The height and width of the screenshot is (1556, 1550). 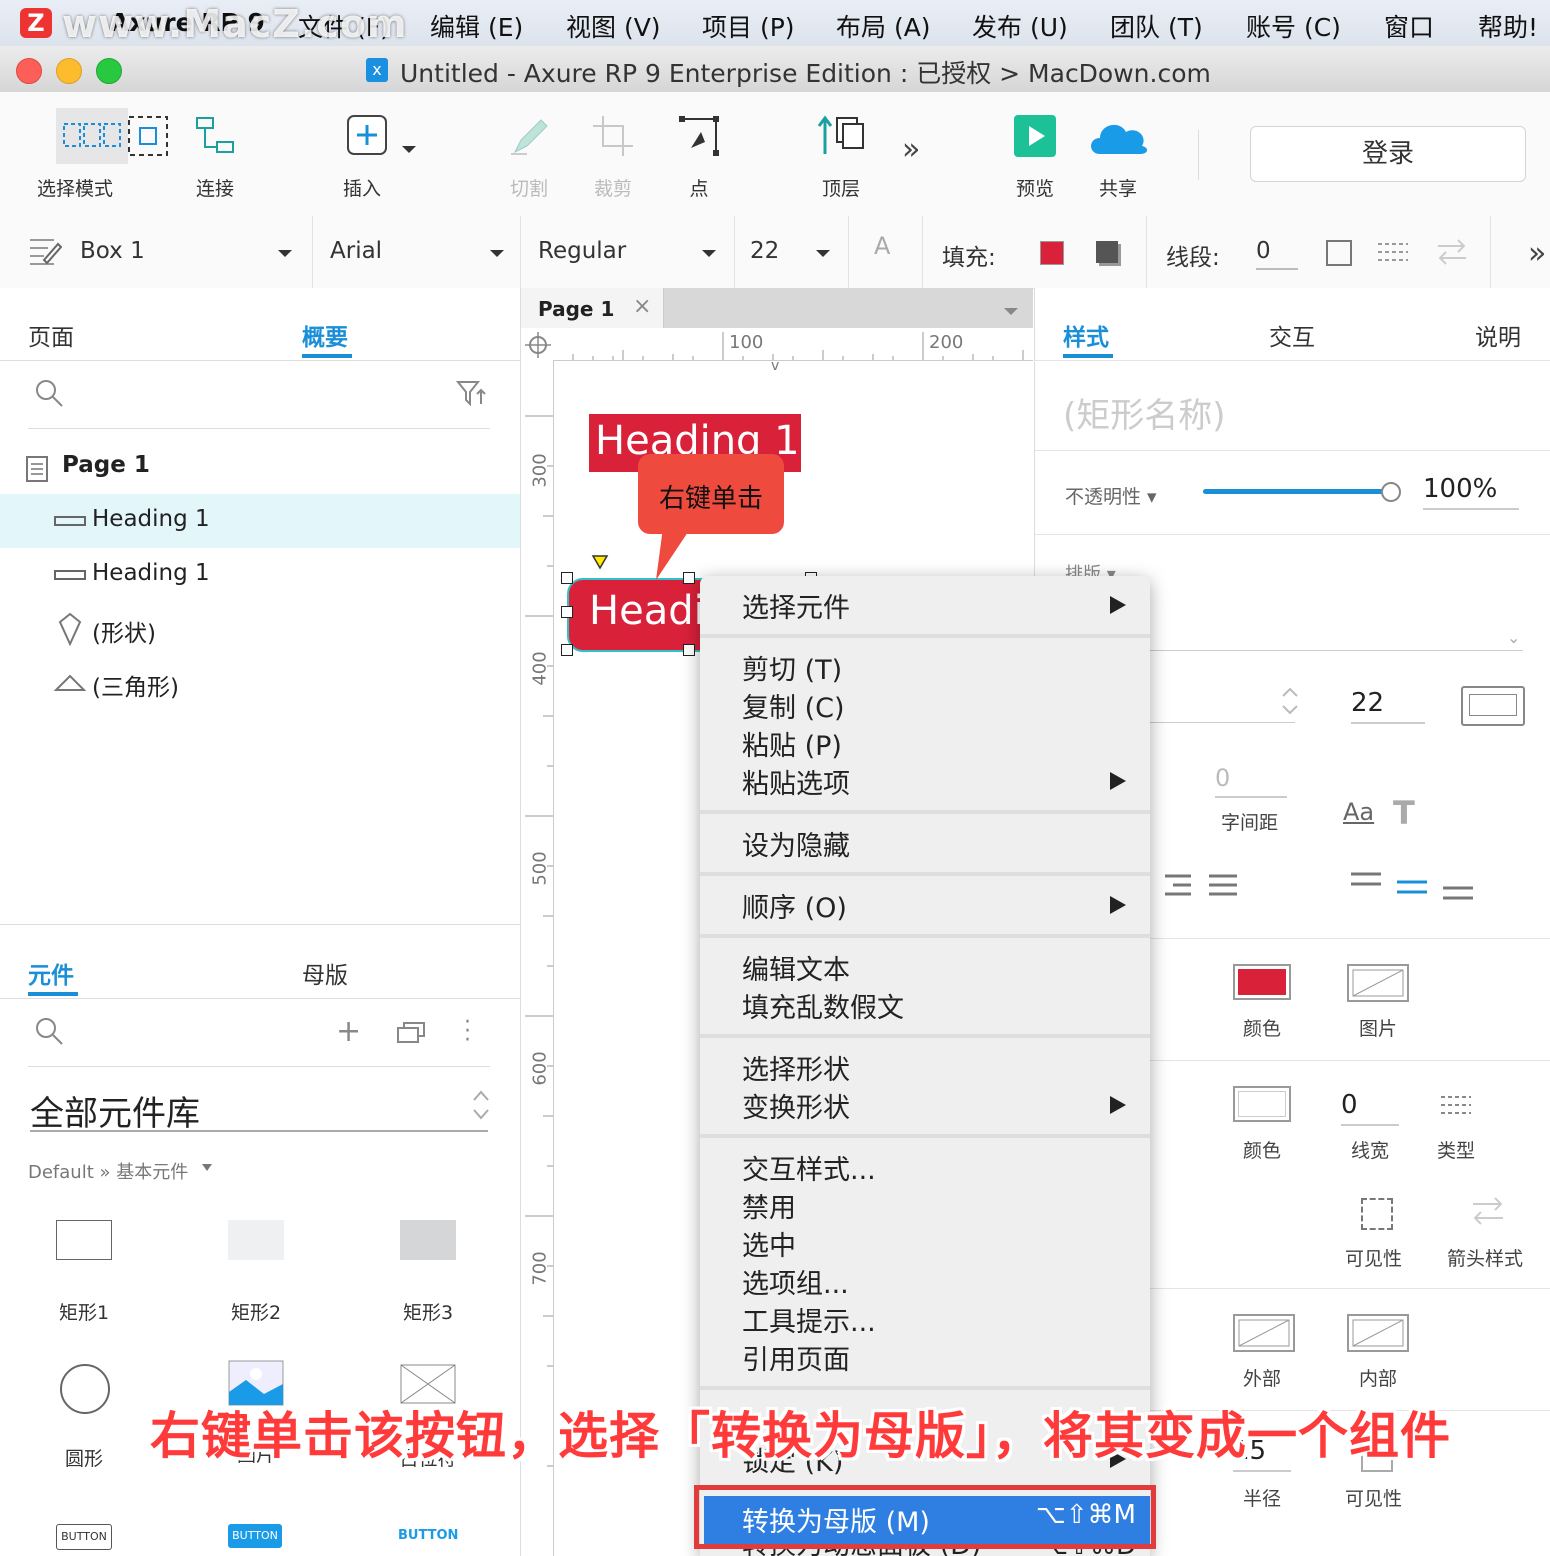 What do you see at coordinates (356, 251) in the screenshot?
I see `font-family-select: Arial` at bounding box center [356, 251].